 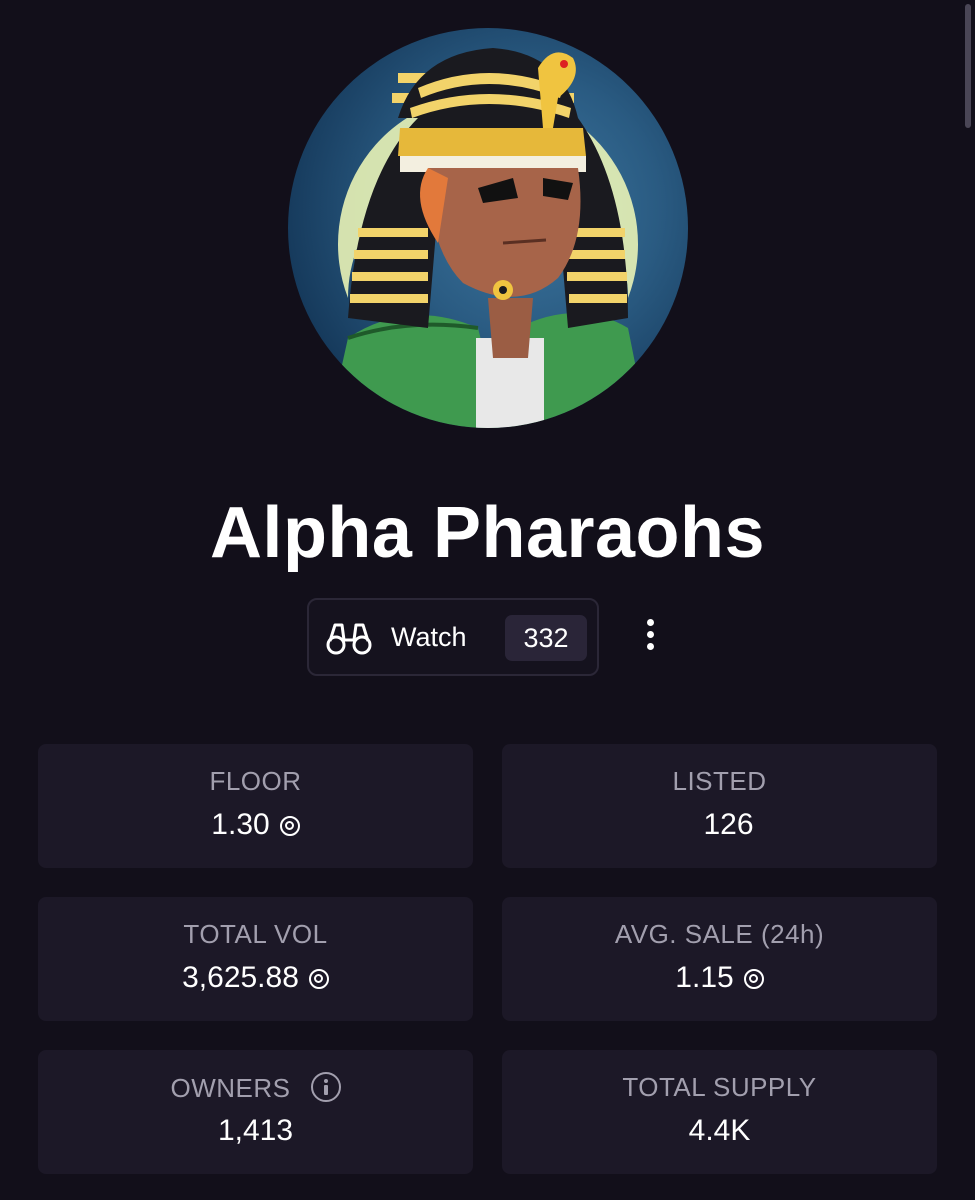 I want to click on stat-total-vol: TOTAL VOL 3,625.88, so click(x=255, y=959).